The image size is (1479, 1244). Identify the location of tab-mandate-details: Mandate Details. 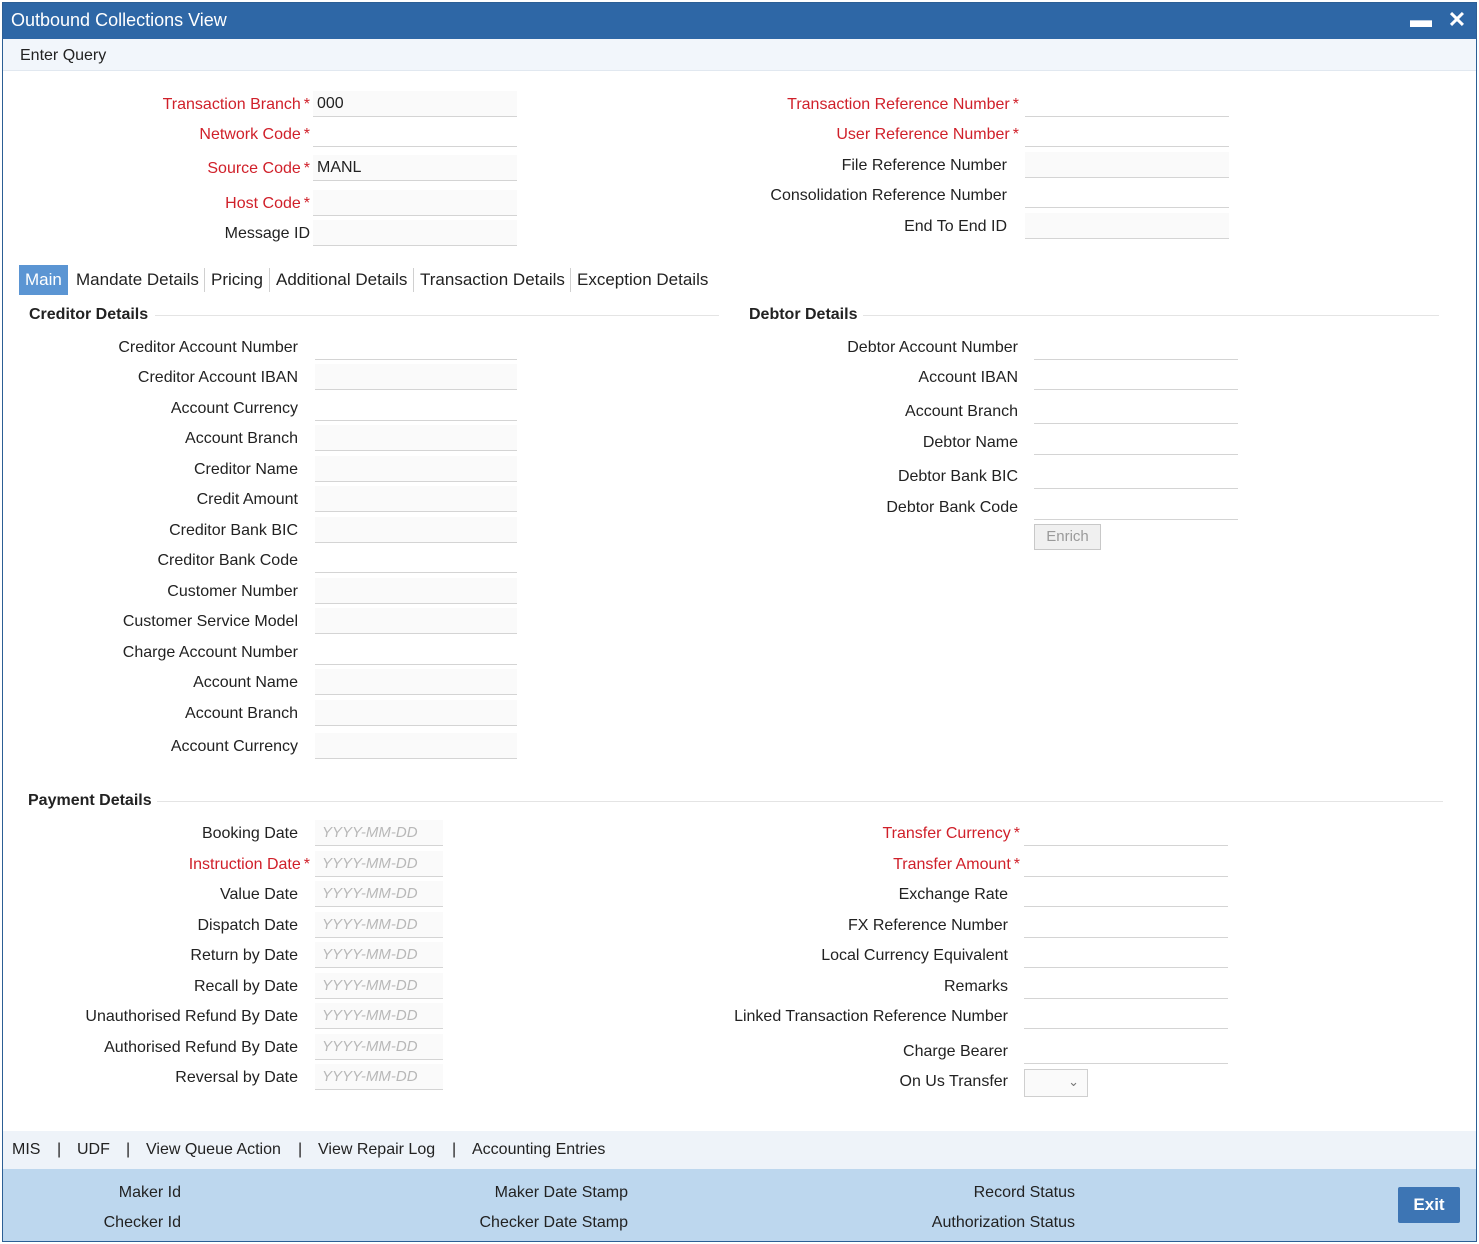
(137, 280).